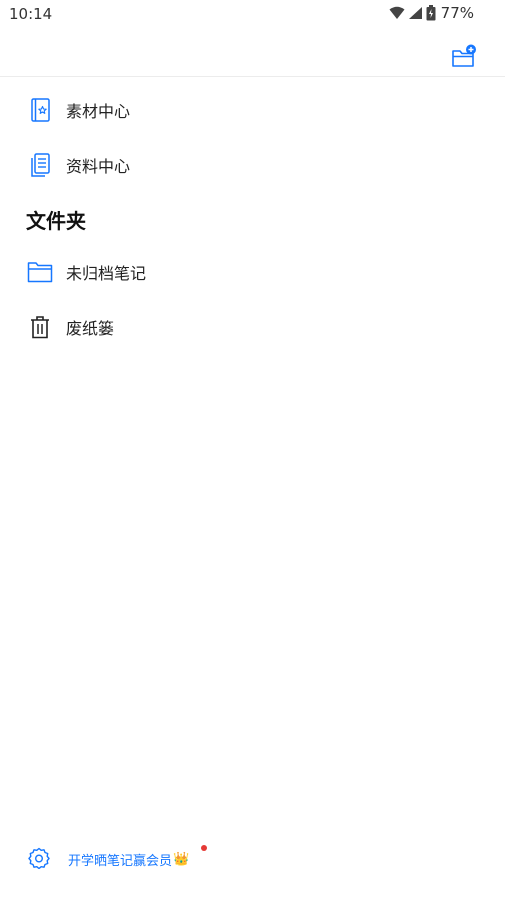  I want to click on promo-link: 开学晒笔记赢会员 👑, so click(128, 859).